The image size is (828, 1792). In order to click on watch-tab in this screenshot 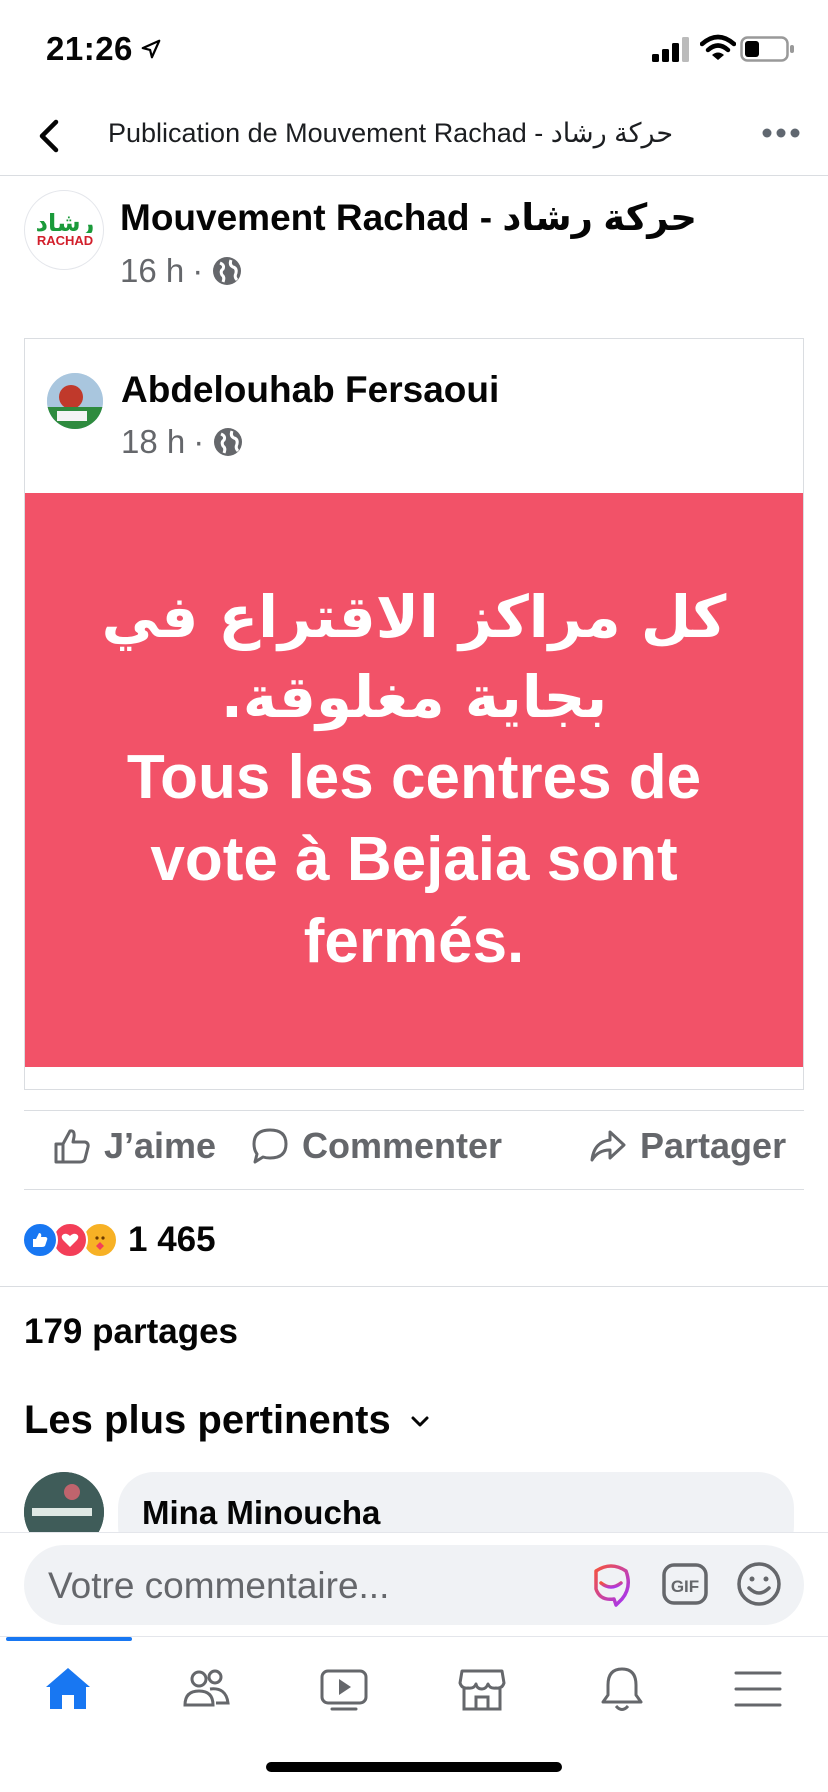, I will do `click(344, 1689)`.